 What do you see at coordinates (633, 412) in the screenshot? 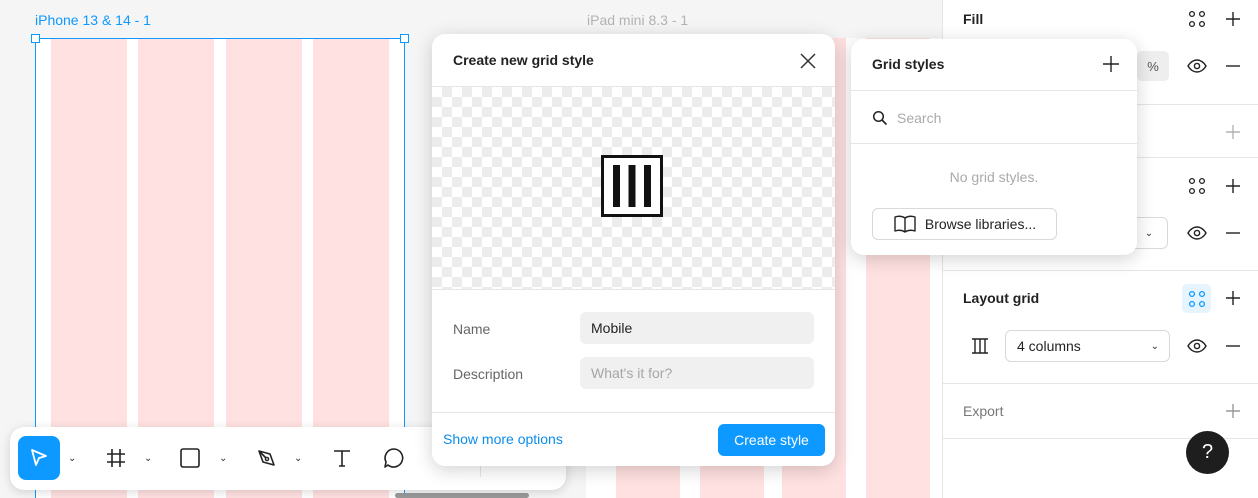
I see `dialog-footer-divider` at bounding box center [633, 412].